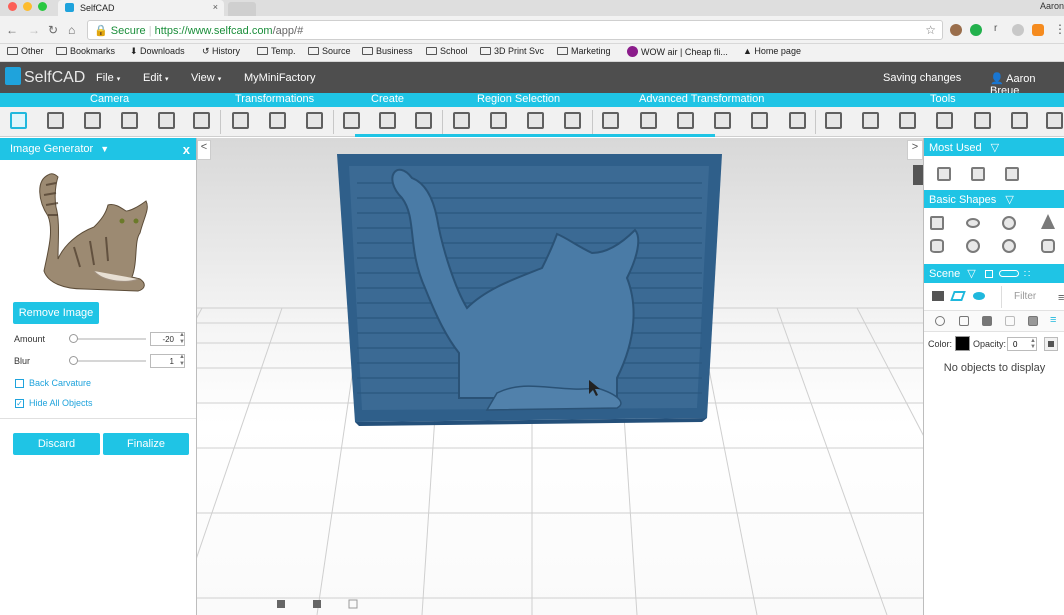  Describe the element at coordinates (1053, 320) in the screenshot. I see `settings-sliders-icon: ≡` at that location.